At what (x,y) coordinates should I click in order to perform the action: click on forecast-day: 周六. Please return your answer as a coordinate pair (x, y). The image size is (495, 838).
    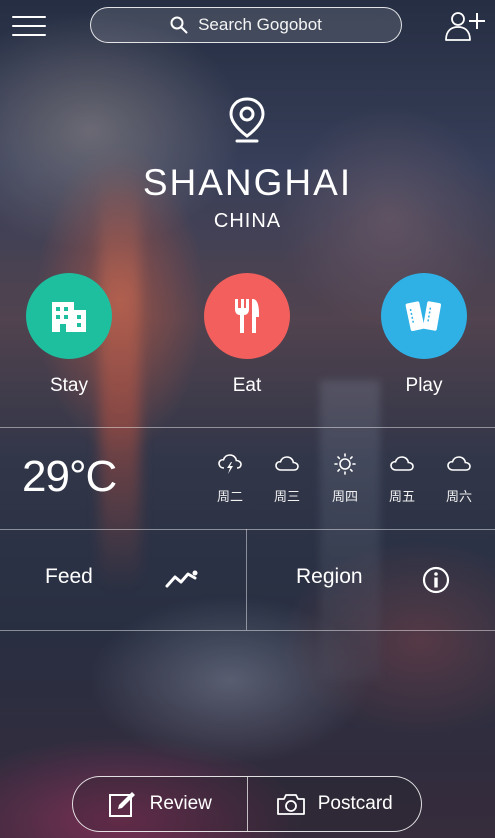
    Looking at the image, I should click on (459, 479).